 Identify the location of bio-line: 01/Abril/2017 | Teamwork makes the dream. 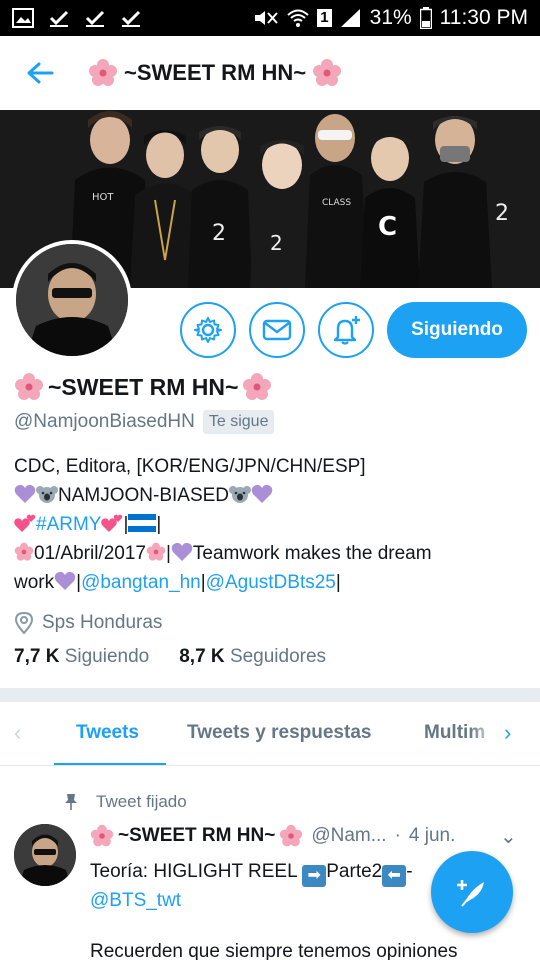
(271, 553).